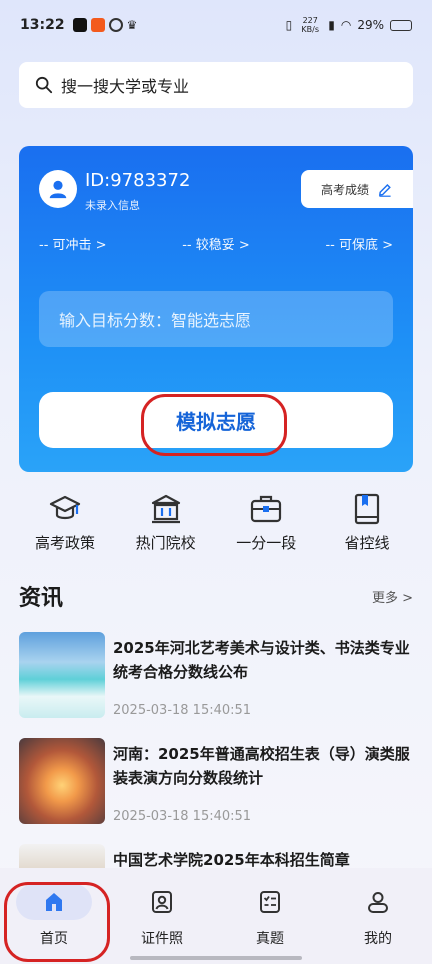 This screenshot has width=432, height=964. Describe the element at coordinates (346, 25) in the screenshot. I see `wifi-icon: ◠` at that location.